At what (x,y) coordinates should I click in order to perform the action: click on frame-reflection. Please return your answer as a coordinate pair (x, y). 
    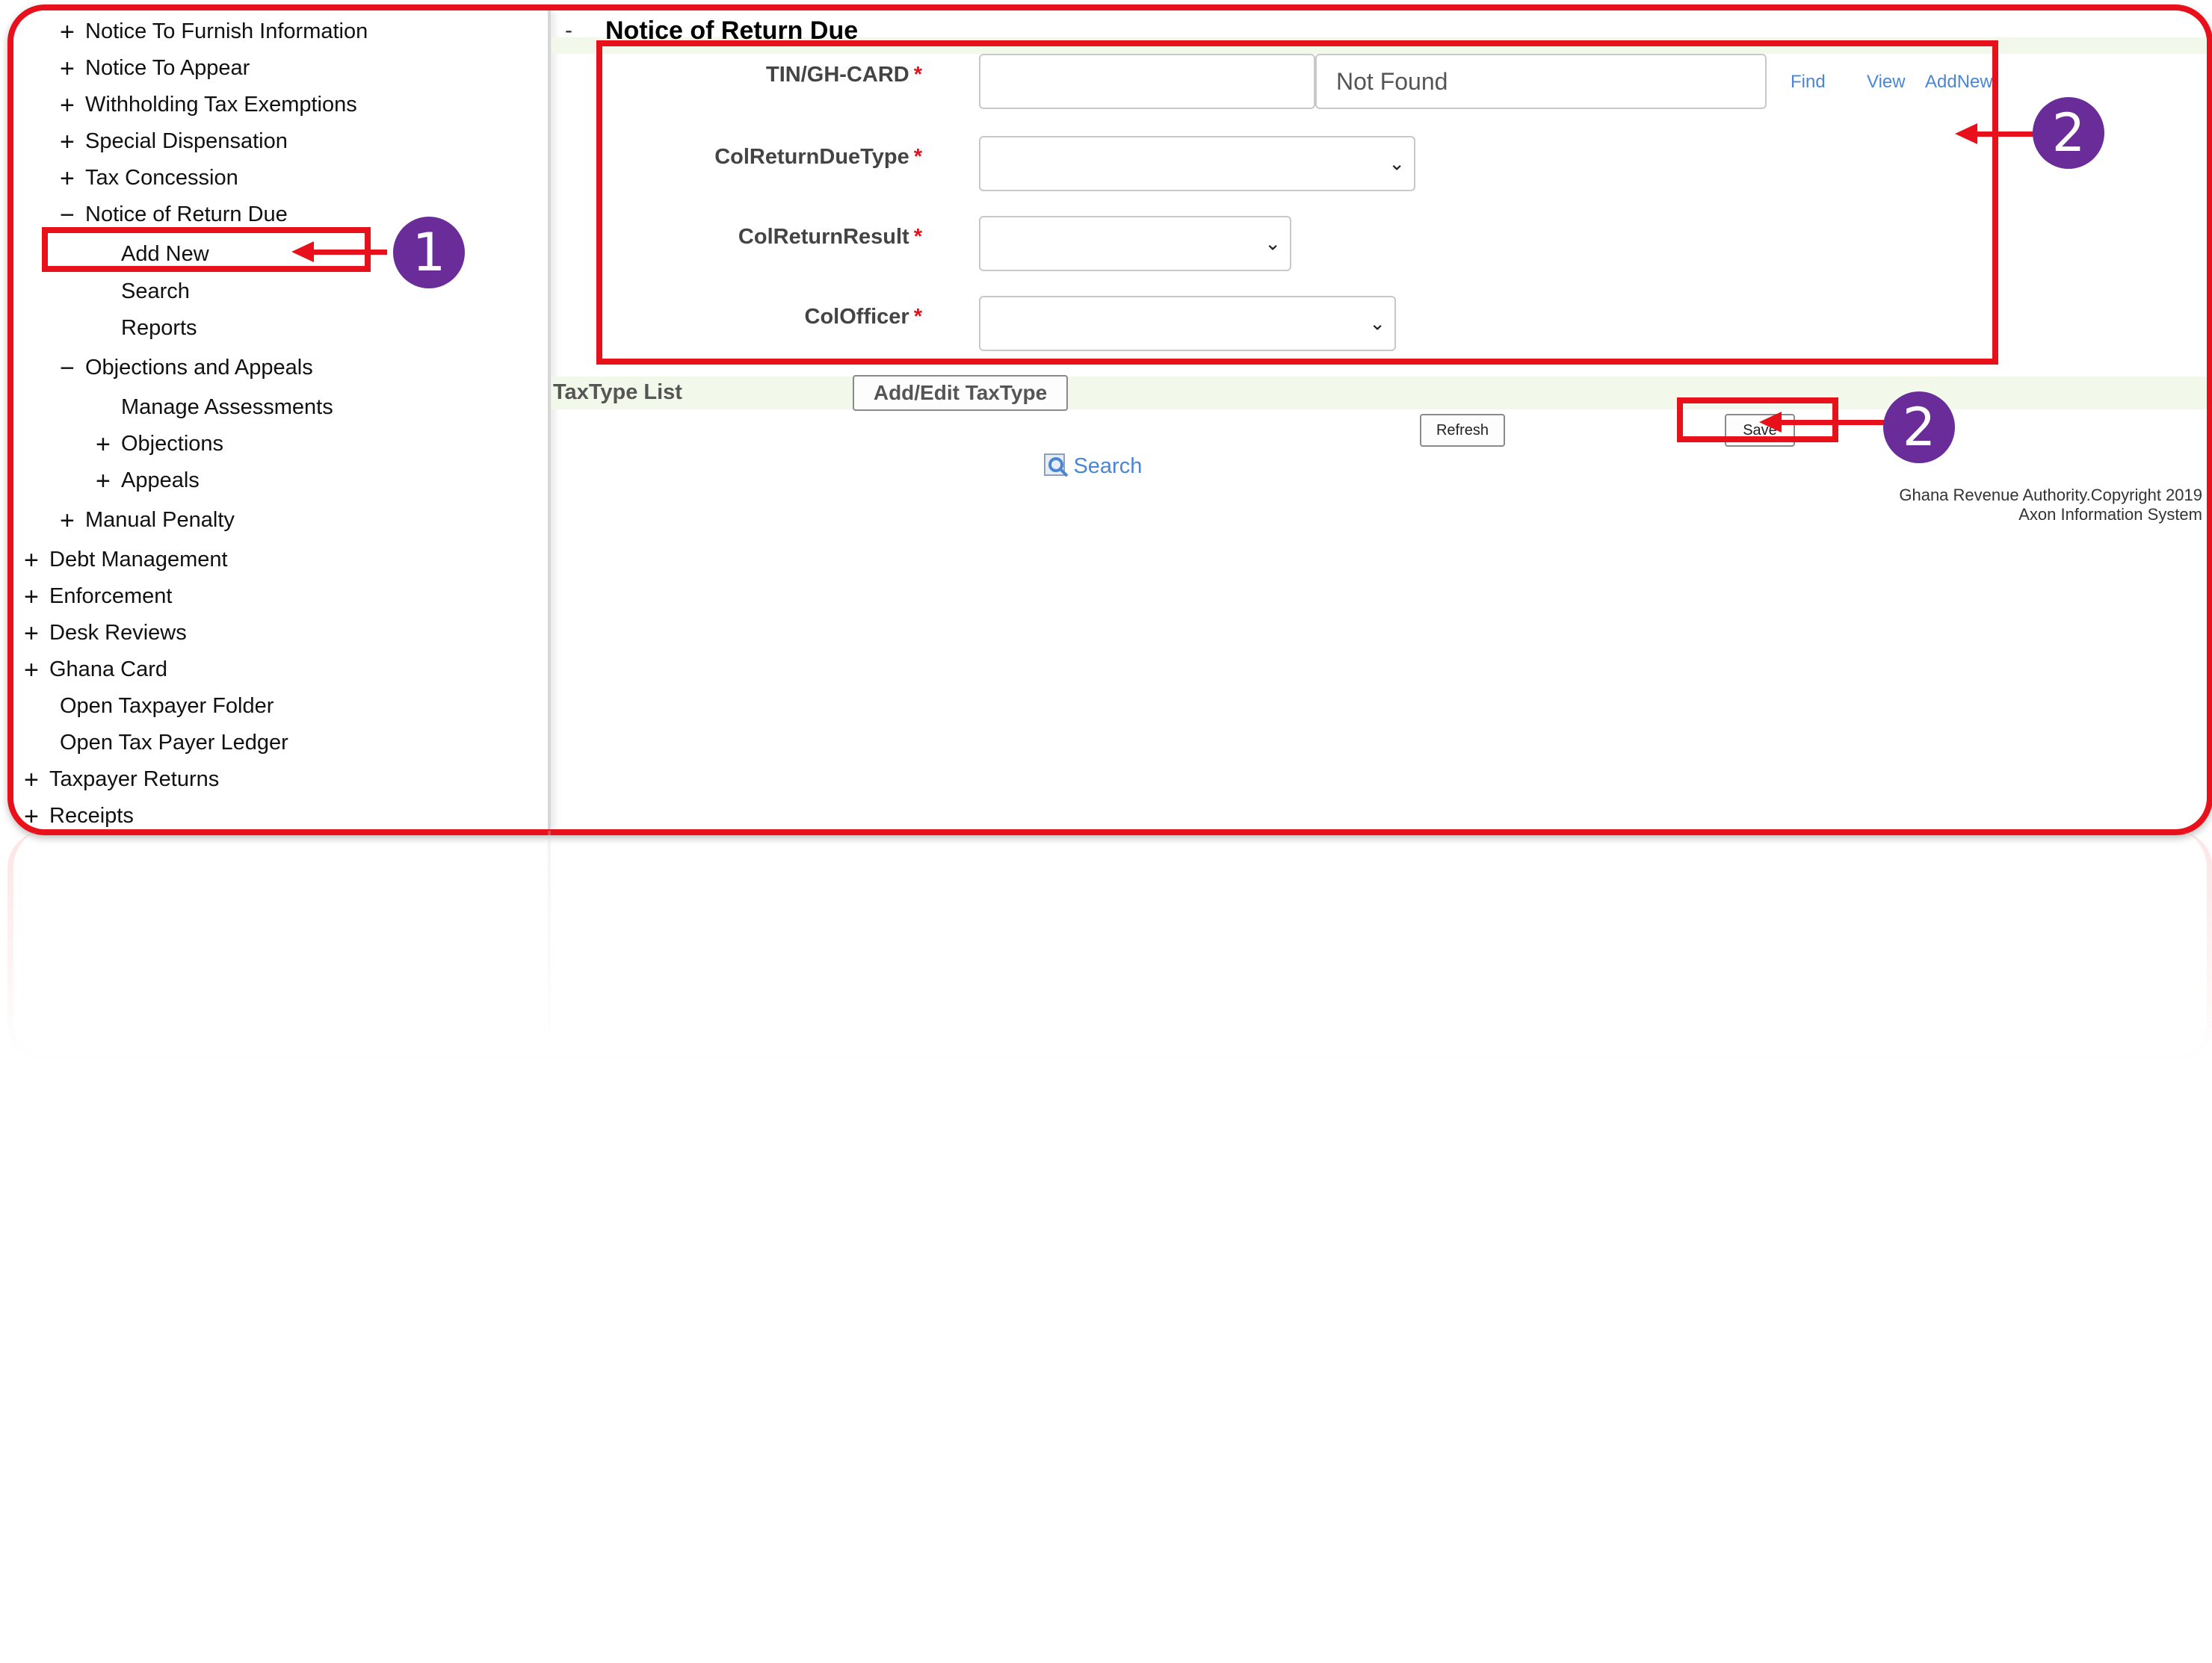
    Looking at the image, I should click on (1109, 946).